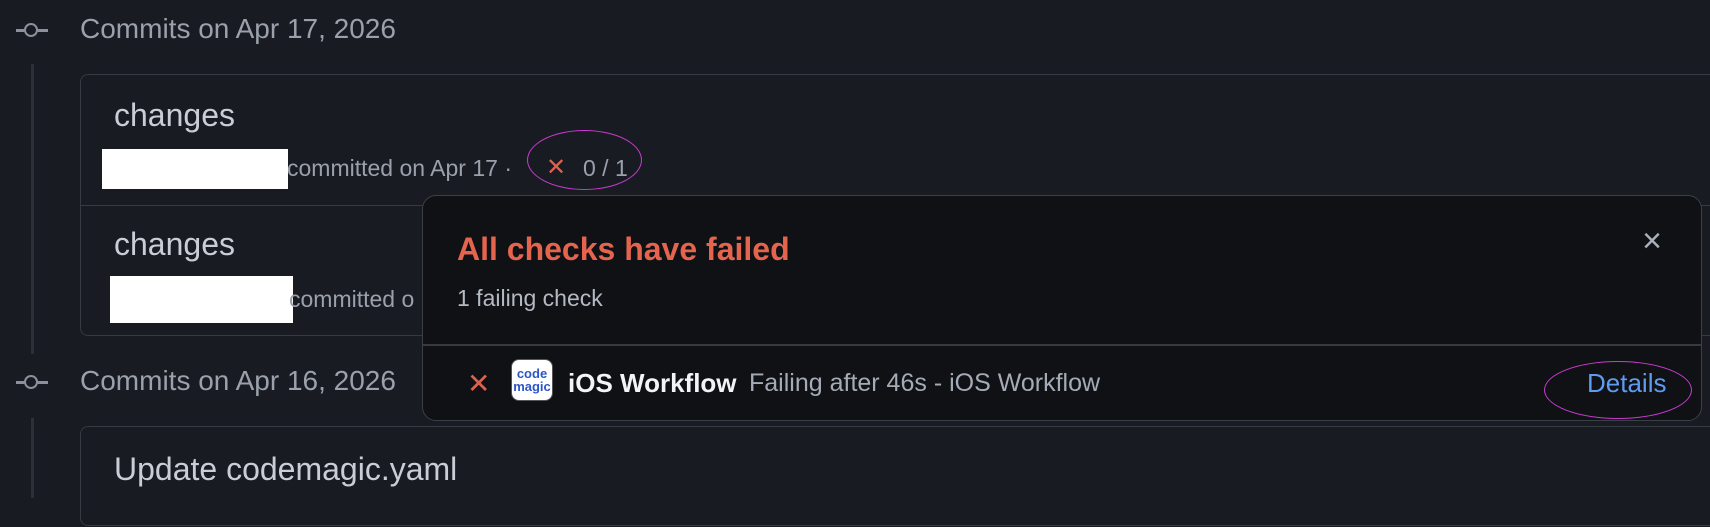 This screenshot has width=1710, height=527. I want to click on fail-x-icon: ✕, so click(479, 383).